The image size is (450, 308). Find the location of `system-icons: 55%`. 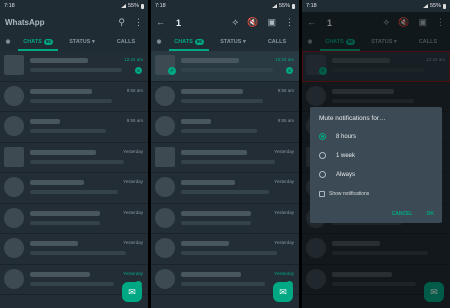

system-icons: 55% is located at coordinates (283, 6).